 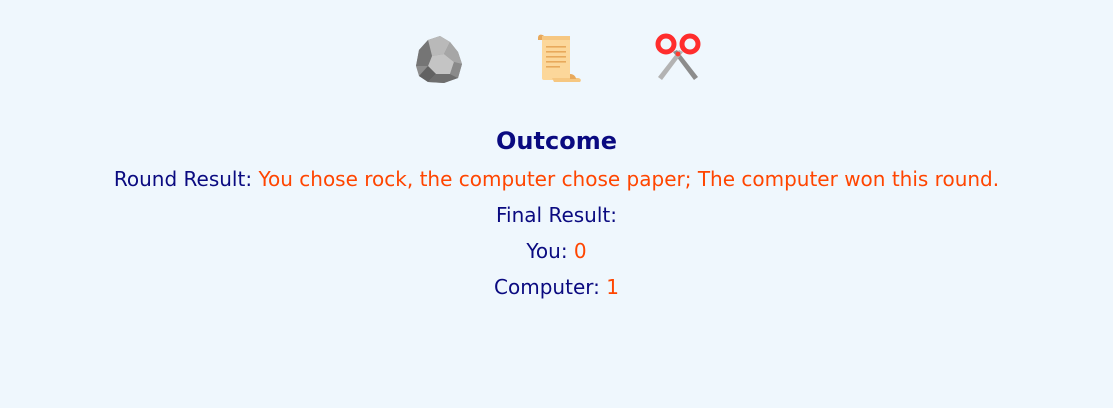 I want to click on scissors-icon, so click(x=678, y=56).